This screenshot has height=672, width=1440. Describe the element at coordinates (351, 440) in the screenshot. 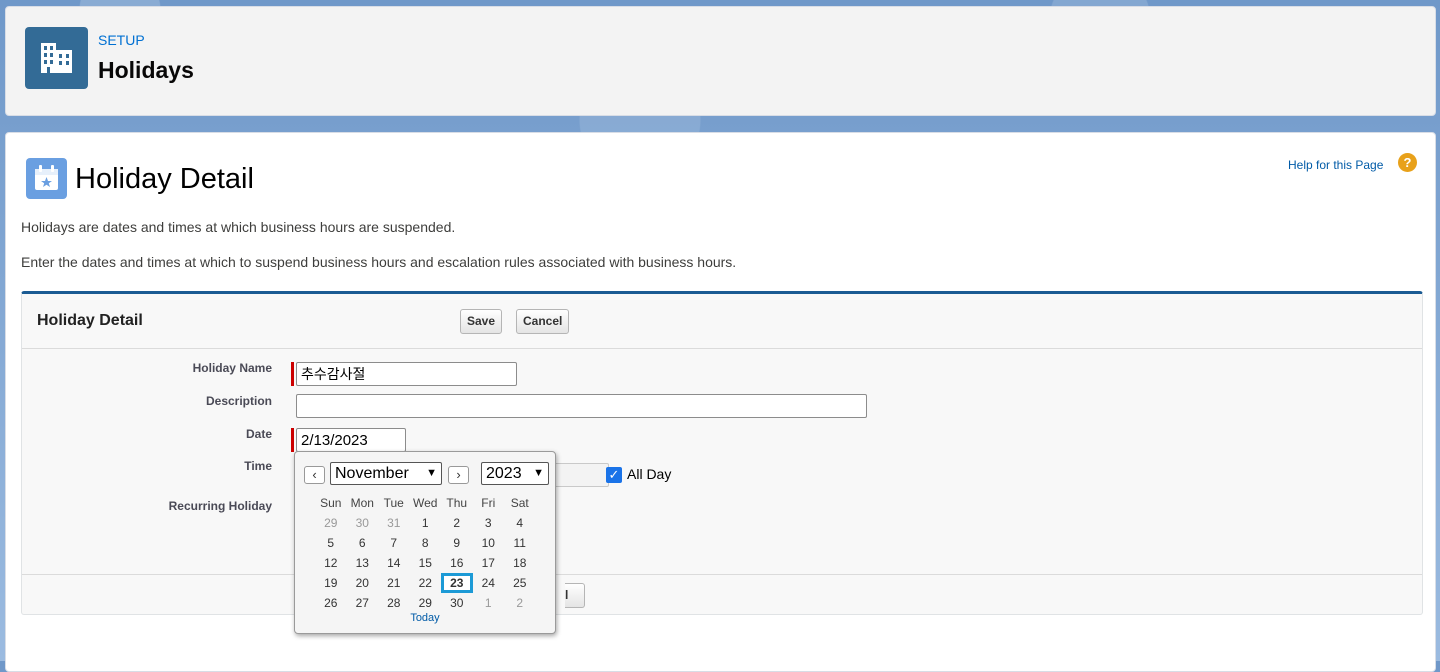

I see `date-input` at that location.